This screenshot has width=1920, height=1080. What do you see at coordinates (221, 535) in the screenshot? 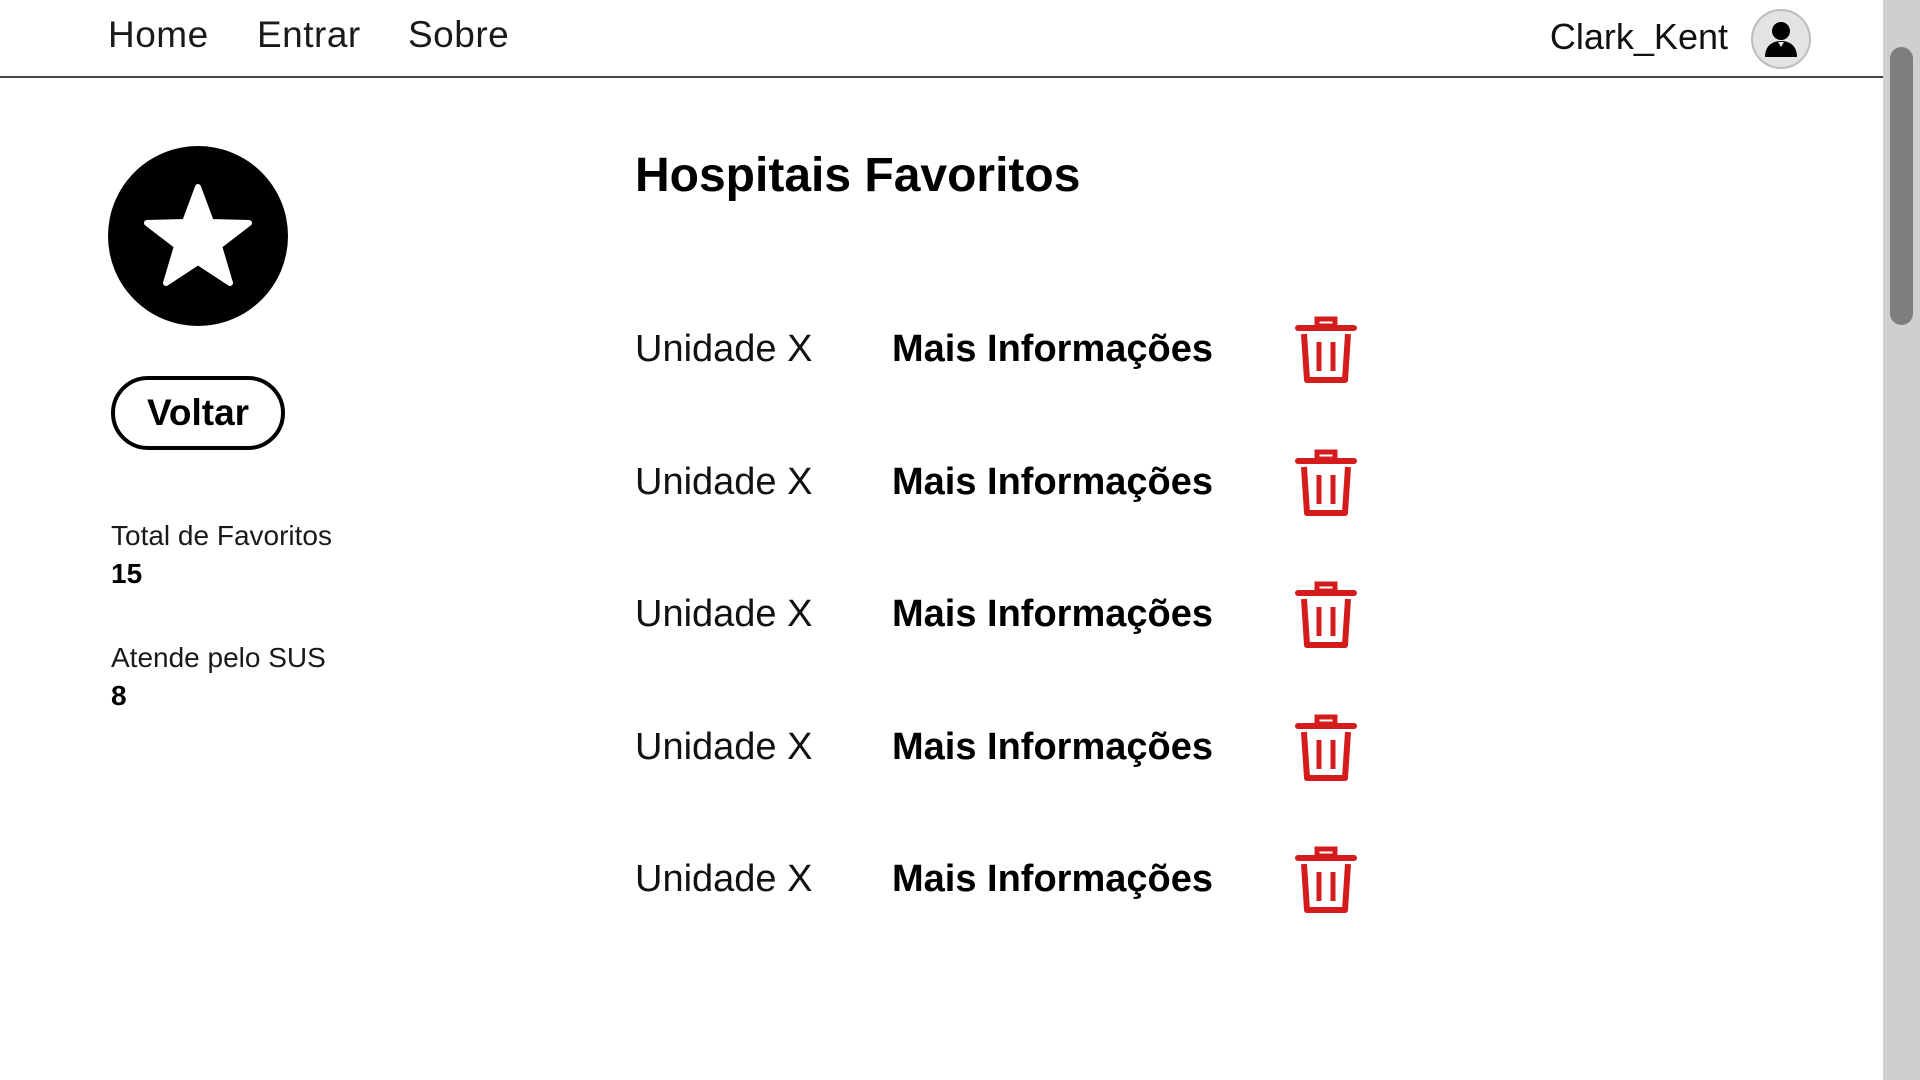
I see `stat-label-total-favorites: Total de Favoritos` at bounding box center [221, 535].